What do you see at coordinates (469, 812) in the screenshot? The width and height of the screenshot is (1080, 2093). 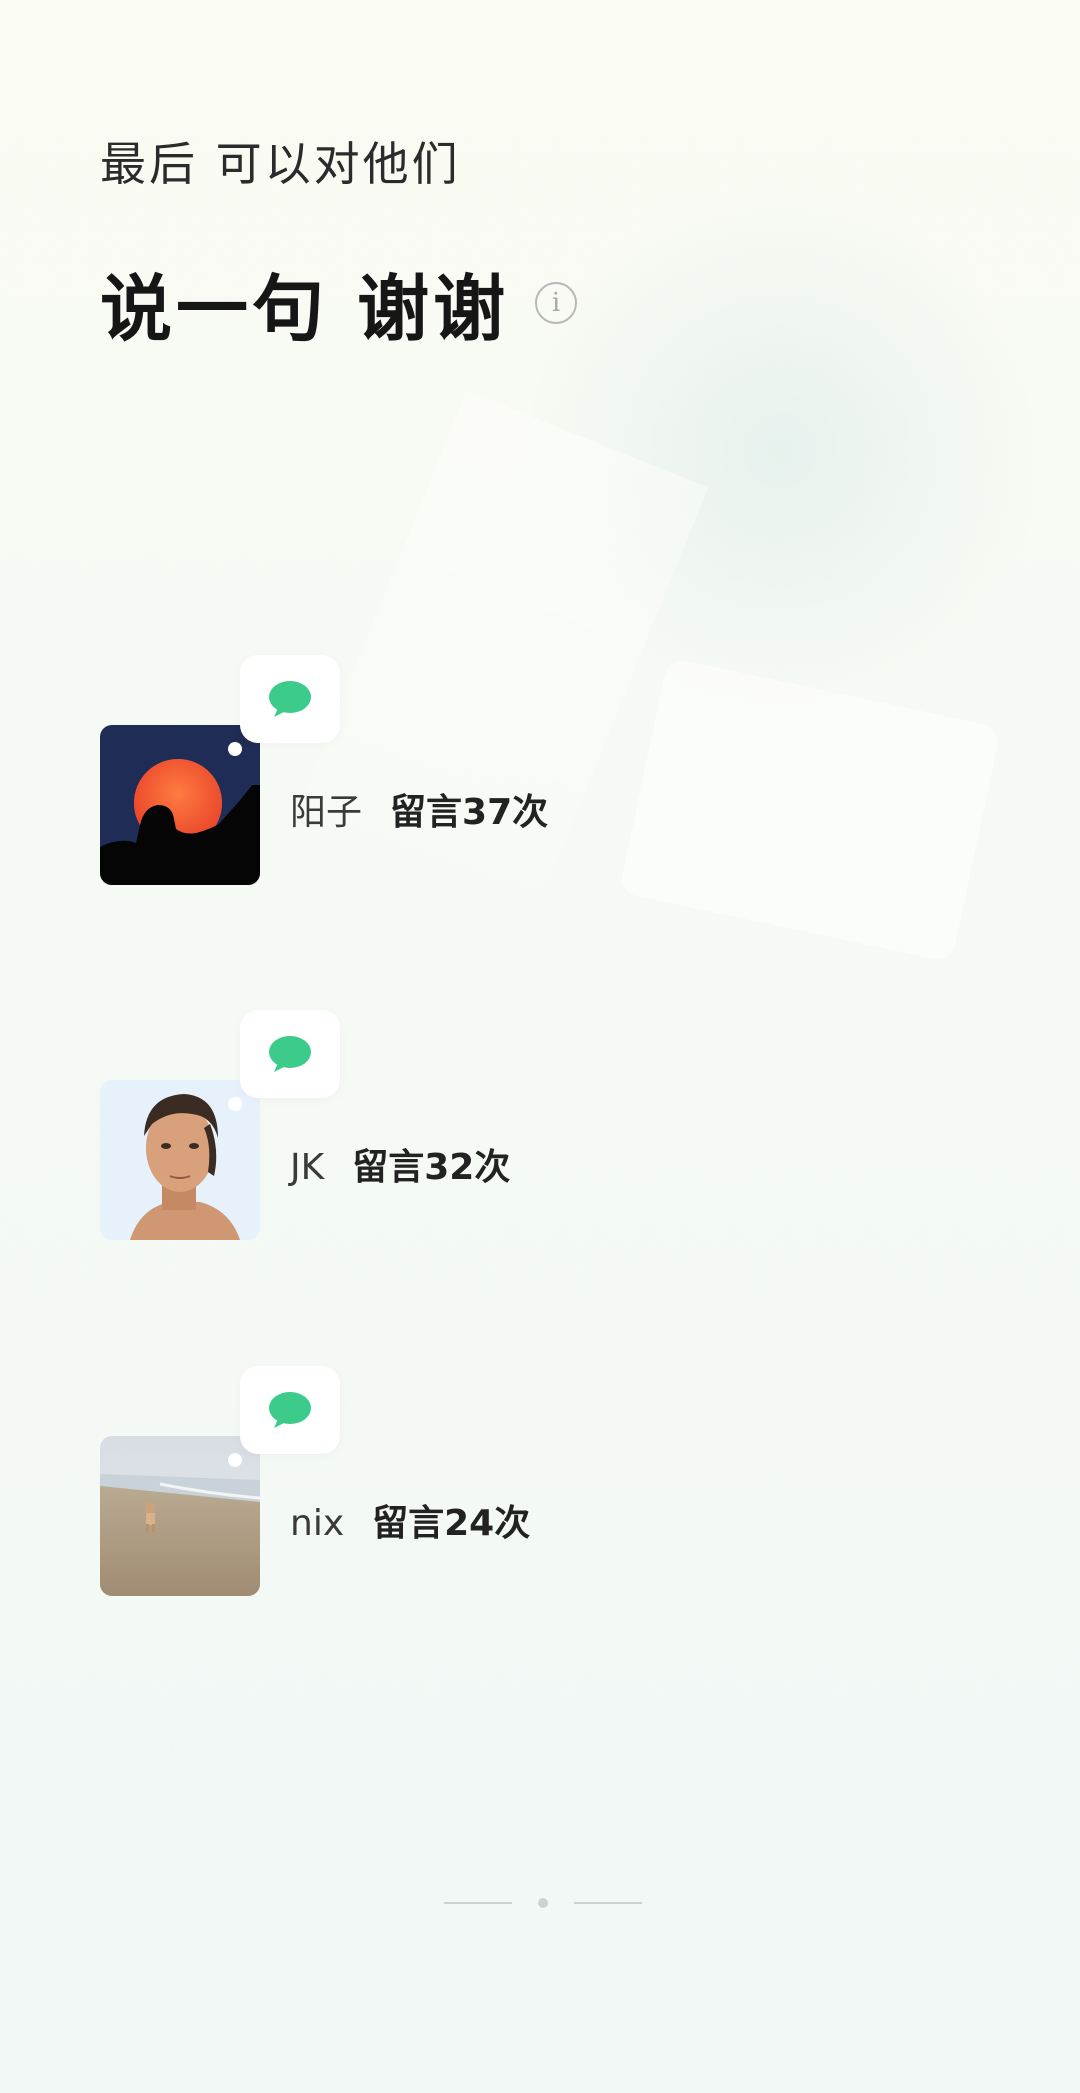 I see `comment-count: 留言37次` at bounding box center [469, 812].